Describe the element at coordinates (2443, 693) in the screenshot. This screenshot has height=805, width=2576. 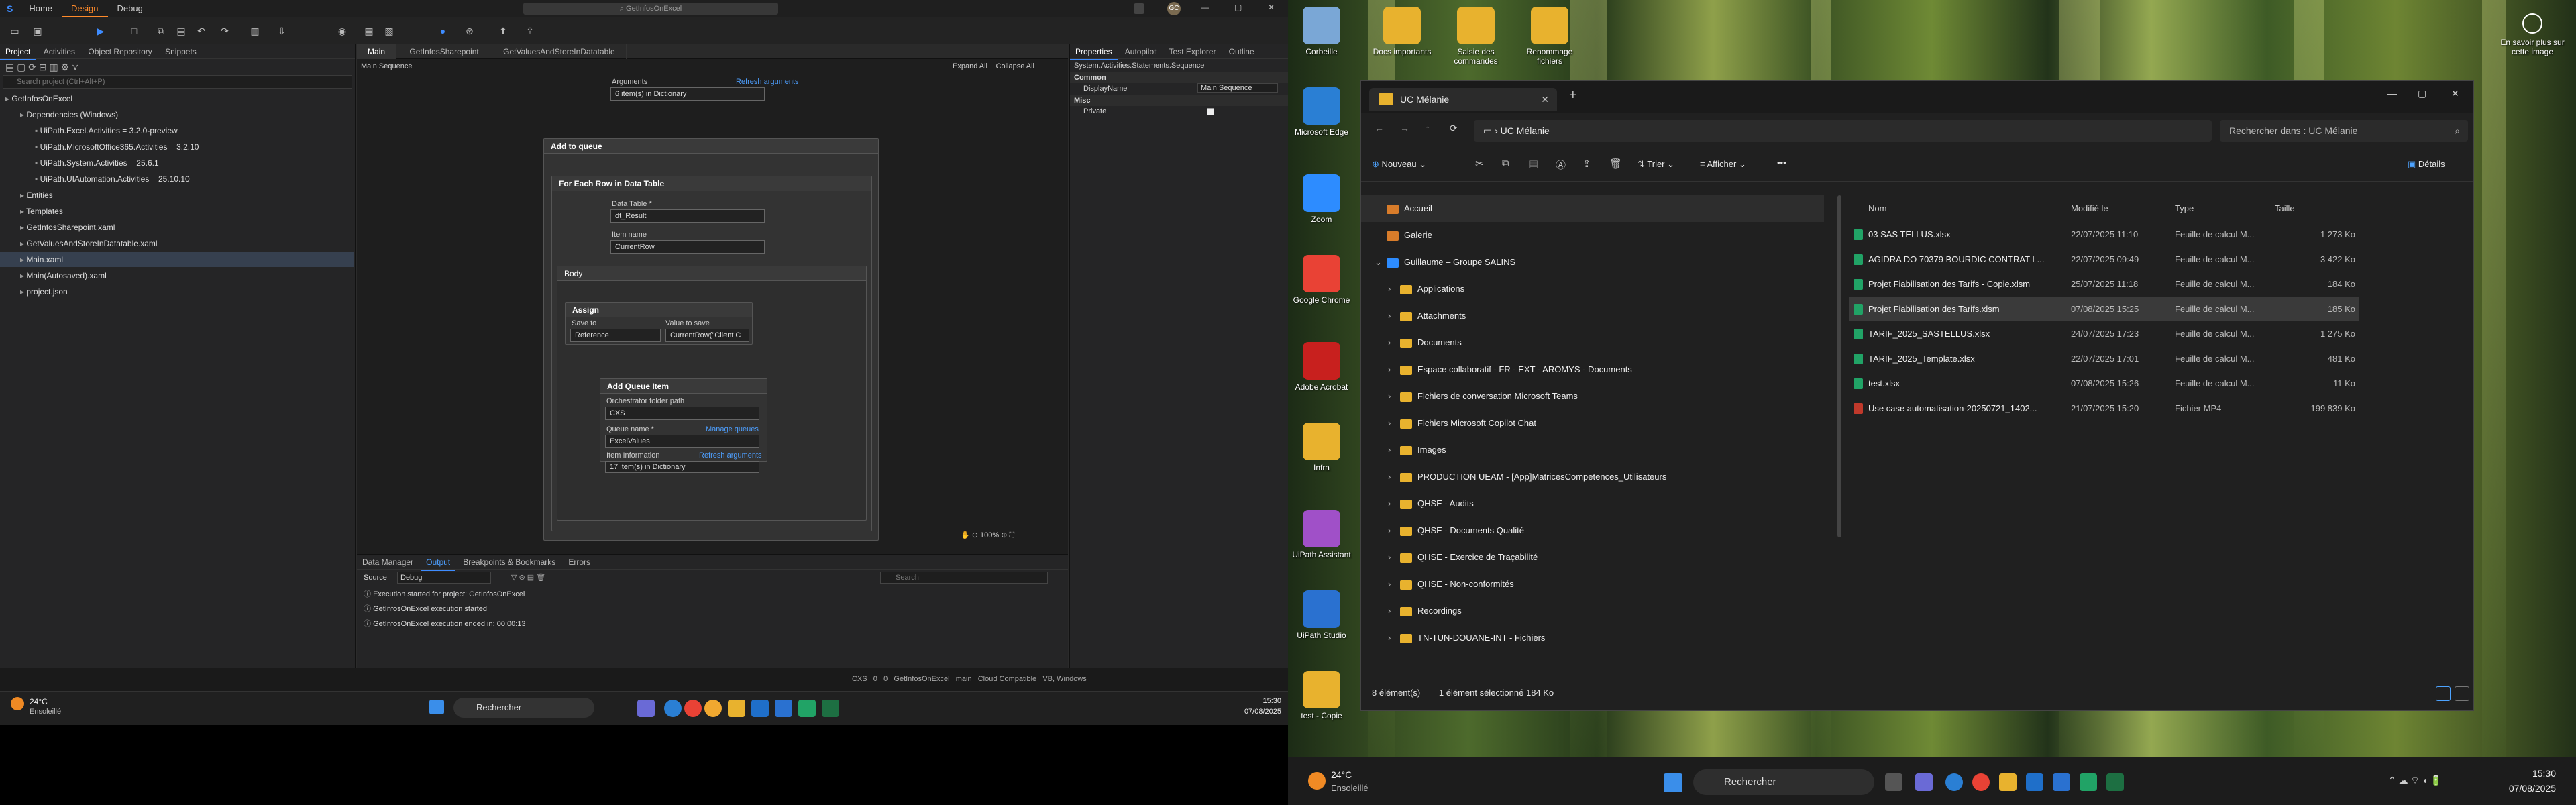
I see `details-view-icon` at that location.